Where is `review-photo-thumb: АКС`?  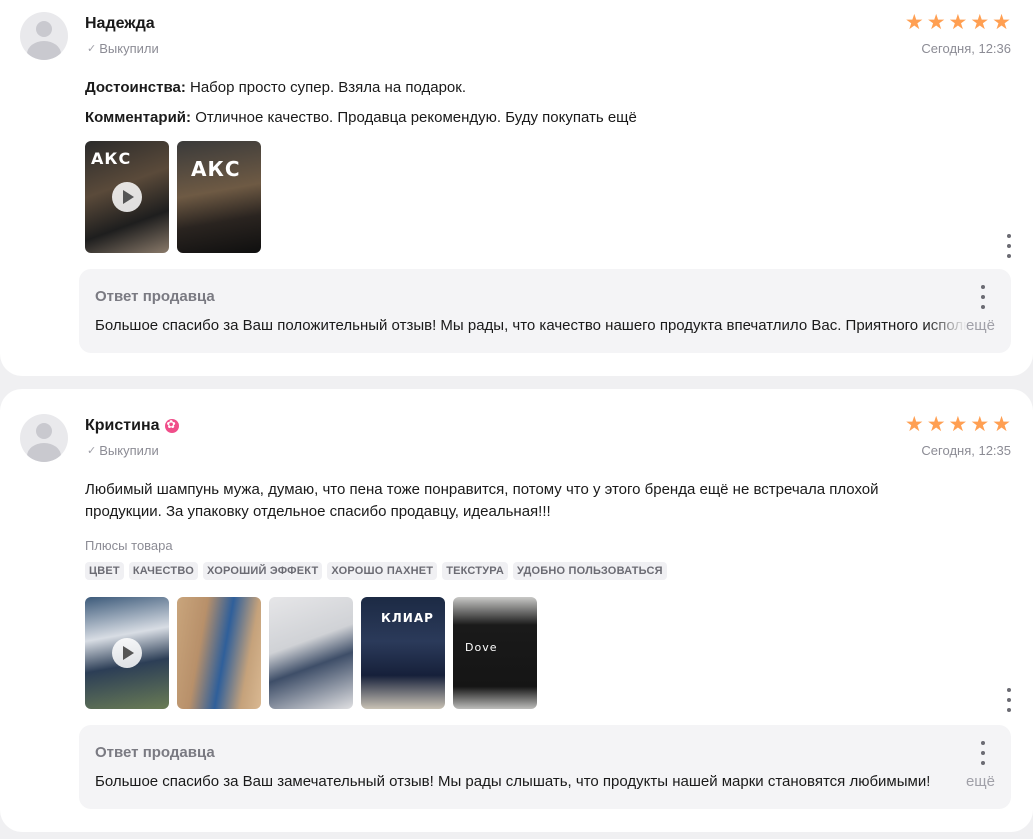
review-photo-thumb: АКС is located at coordinates (219, 197).